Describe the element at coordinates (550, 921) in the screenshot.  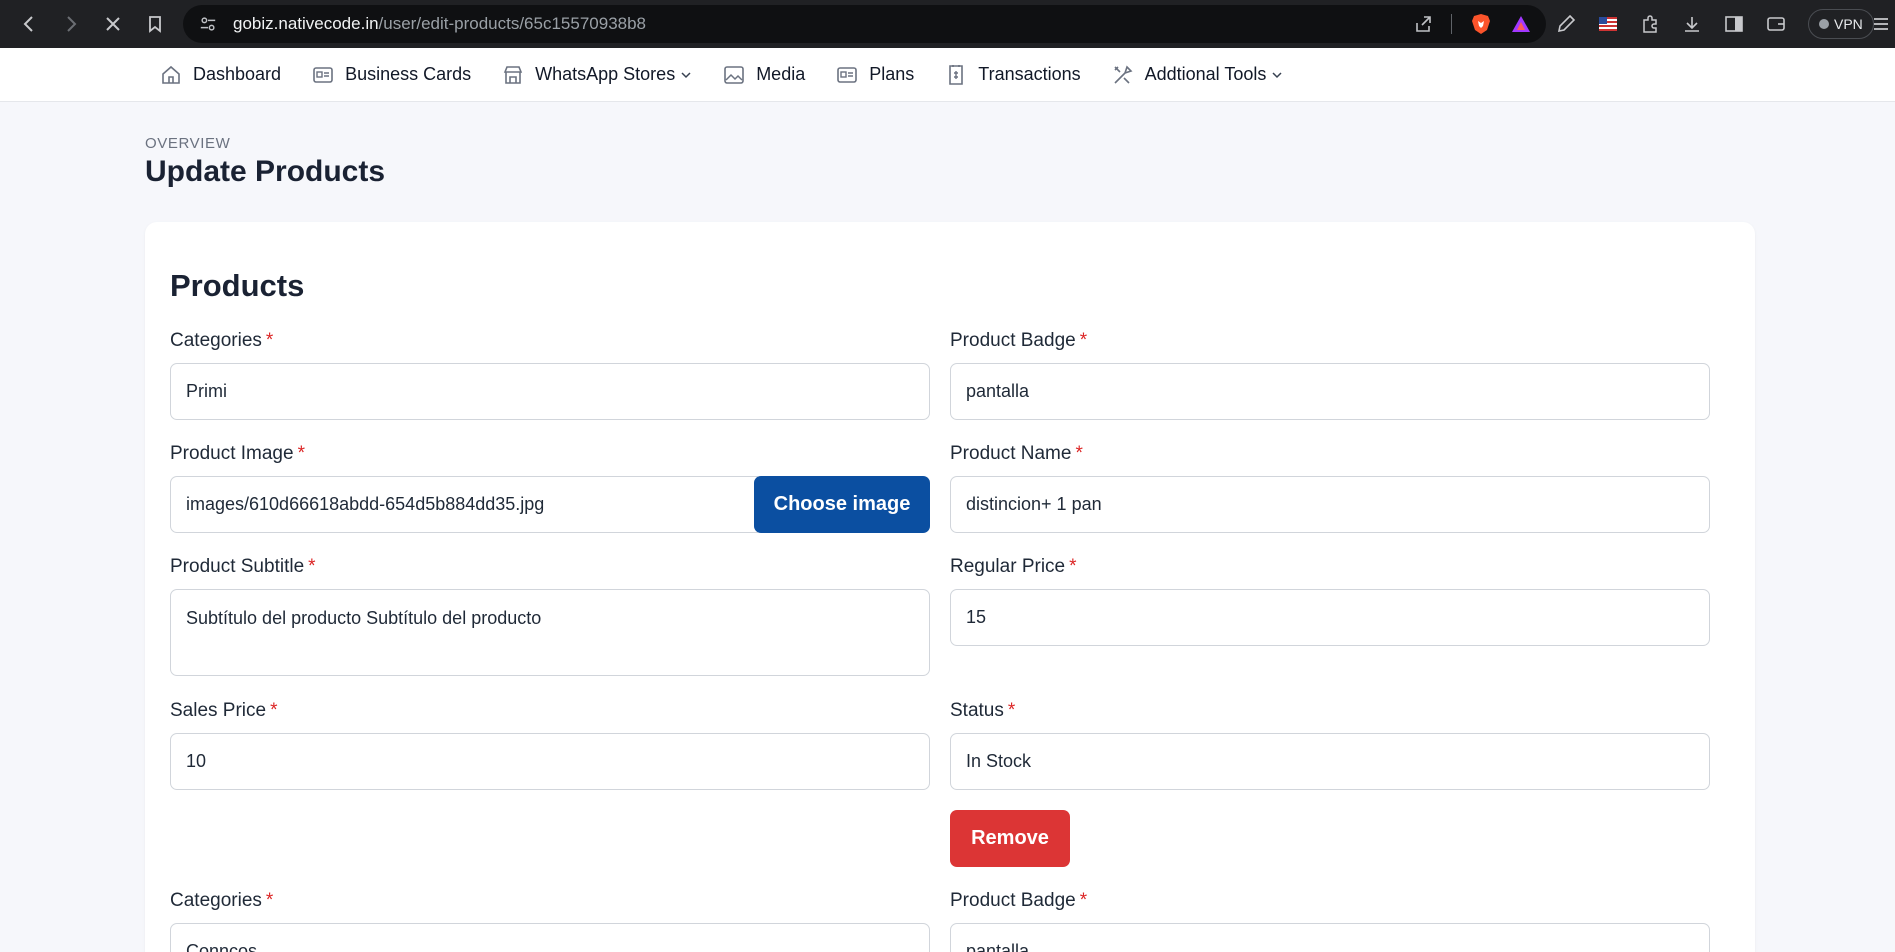
I see `categories-field: Categories * Conncos` at that location.